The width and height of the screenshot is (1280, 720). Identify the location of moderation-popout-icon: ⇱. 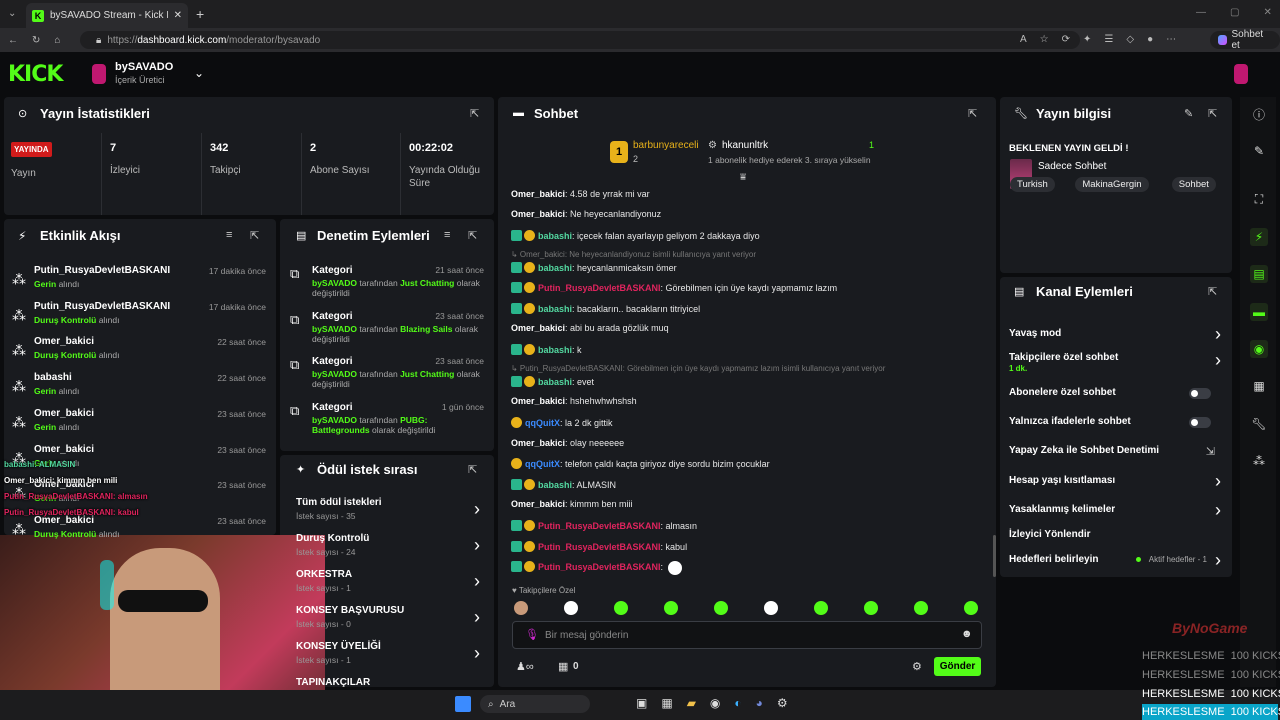
(472, 235).